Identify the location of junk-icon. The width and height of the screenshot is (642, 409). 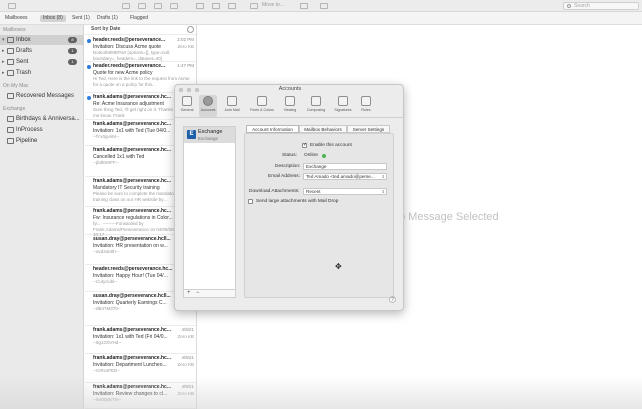
(174, 6).